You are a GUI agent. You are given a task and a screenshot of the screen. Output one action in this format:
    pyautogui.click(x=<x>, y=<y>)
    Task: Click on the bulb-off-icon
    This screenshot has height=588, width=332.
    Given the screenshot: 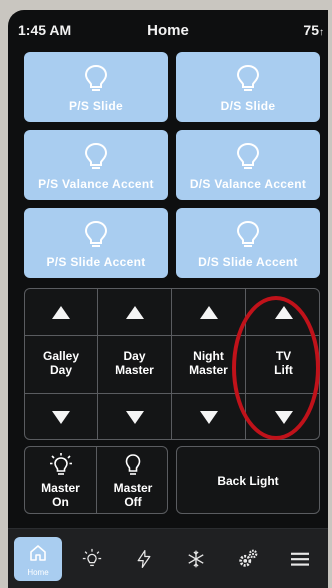 What is the action you would take?
    pyautogui.click(x=133, y=464)
    